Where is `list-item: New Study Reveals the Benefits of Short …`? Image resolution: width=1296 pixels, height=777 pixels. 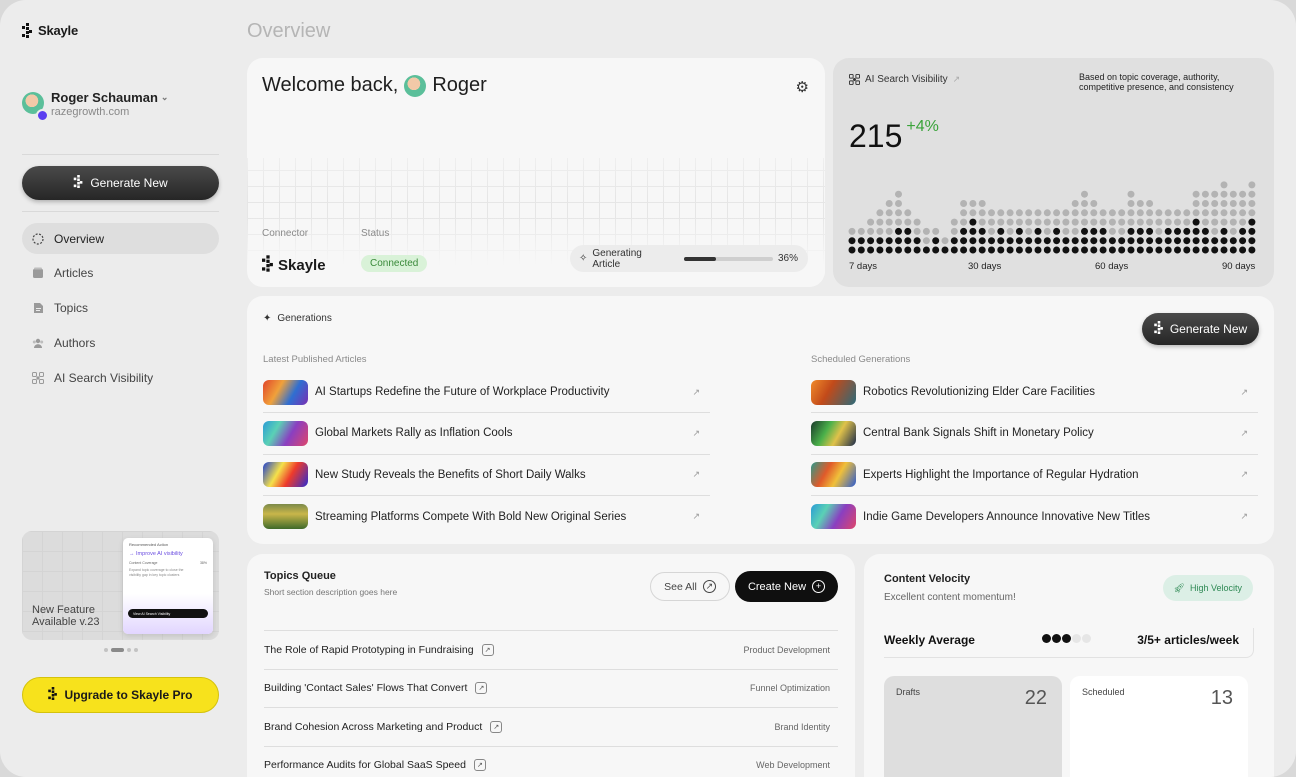
list-item: New Study Reveals the Benefits of Short … is located at coordinates (486, 475).